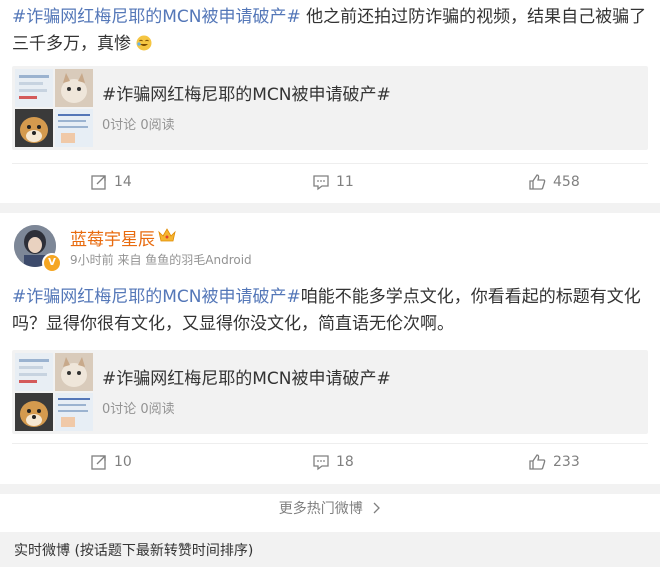  What do you see at coordinates (161, 260) in the screenshot?
I see `post-2-meta: 9小时前 来自 鱼鱼的羽毛Android` at bounding box center [161, 260].